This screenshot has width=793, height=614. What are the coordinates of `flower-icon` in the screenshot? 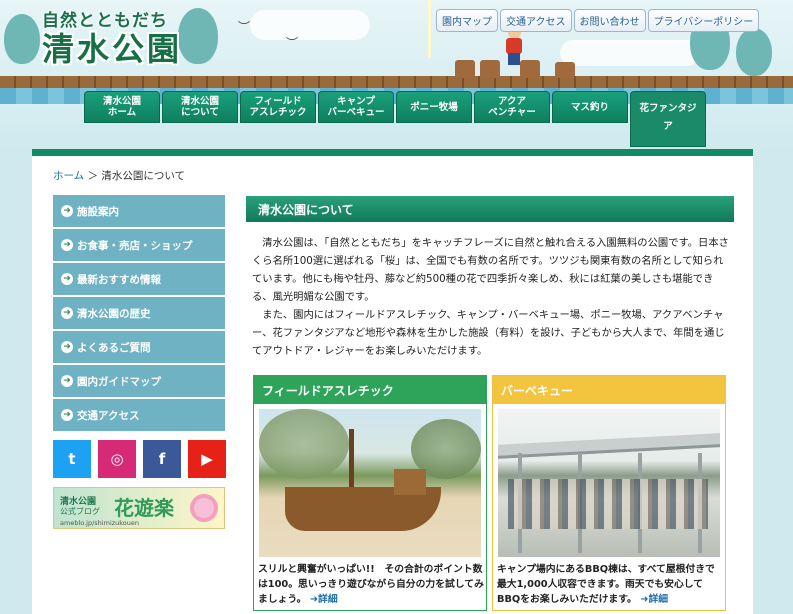 It's located at (204, 508).